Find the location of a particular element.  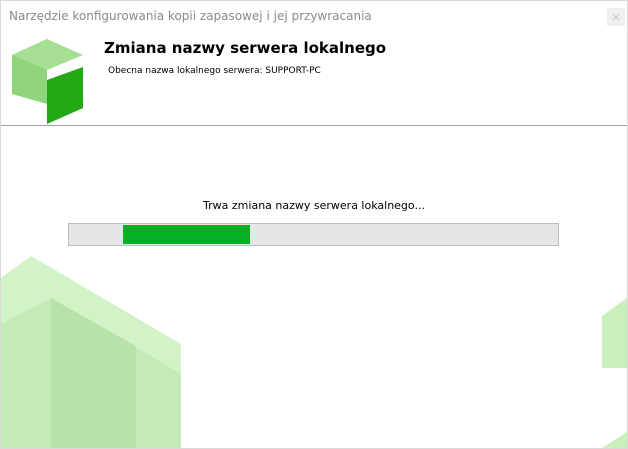

close-icon: × is located at coordinates (616, 17).